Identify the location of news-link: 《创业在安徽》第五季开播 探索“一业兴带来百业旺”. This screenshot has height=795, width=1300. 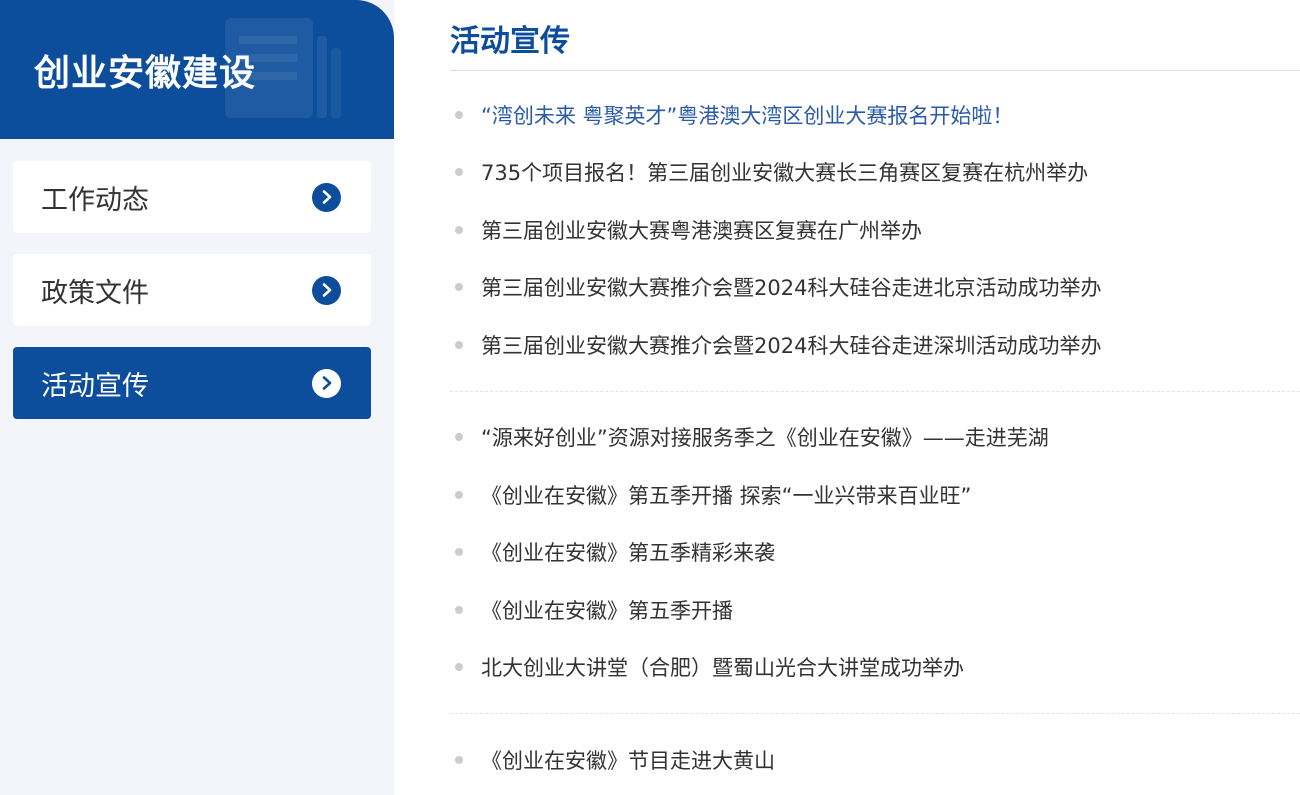
(726, 495).